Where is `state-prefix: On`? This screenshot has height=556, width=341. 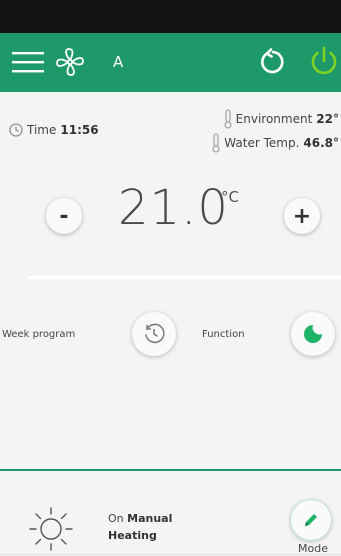 state-prefix: On is located at coordinates (116, 518).